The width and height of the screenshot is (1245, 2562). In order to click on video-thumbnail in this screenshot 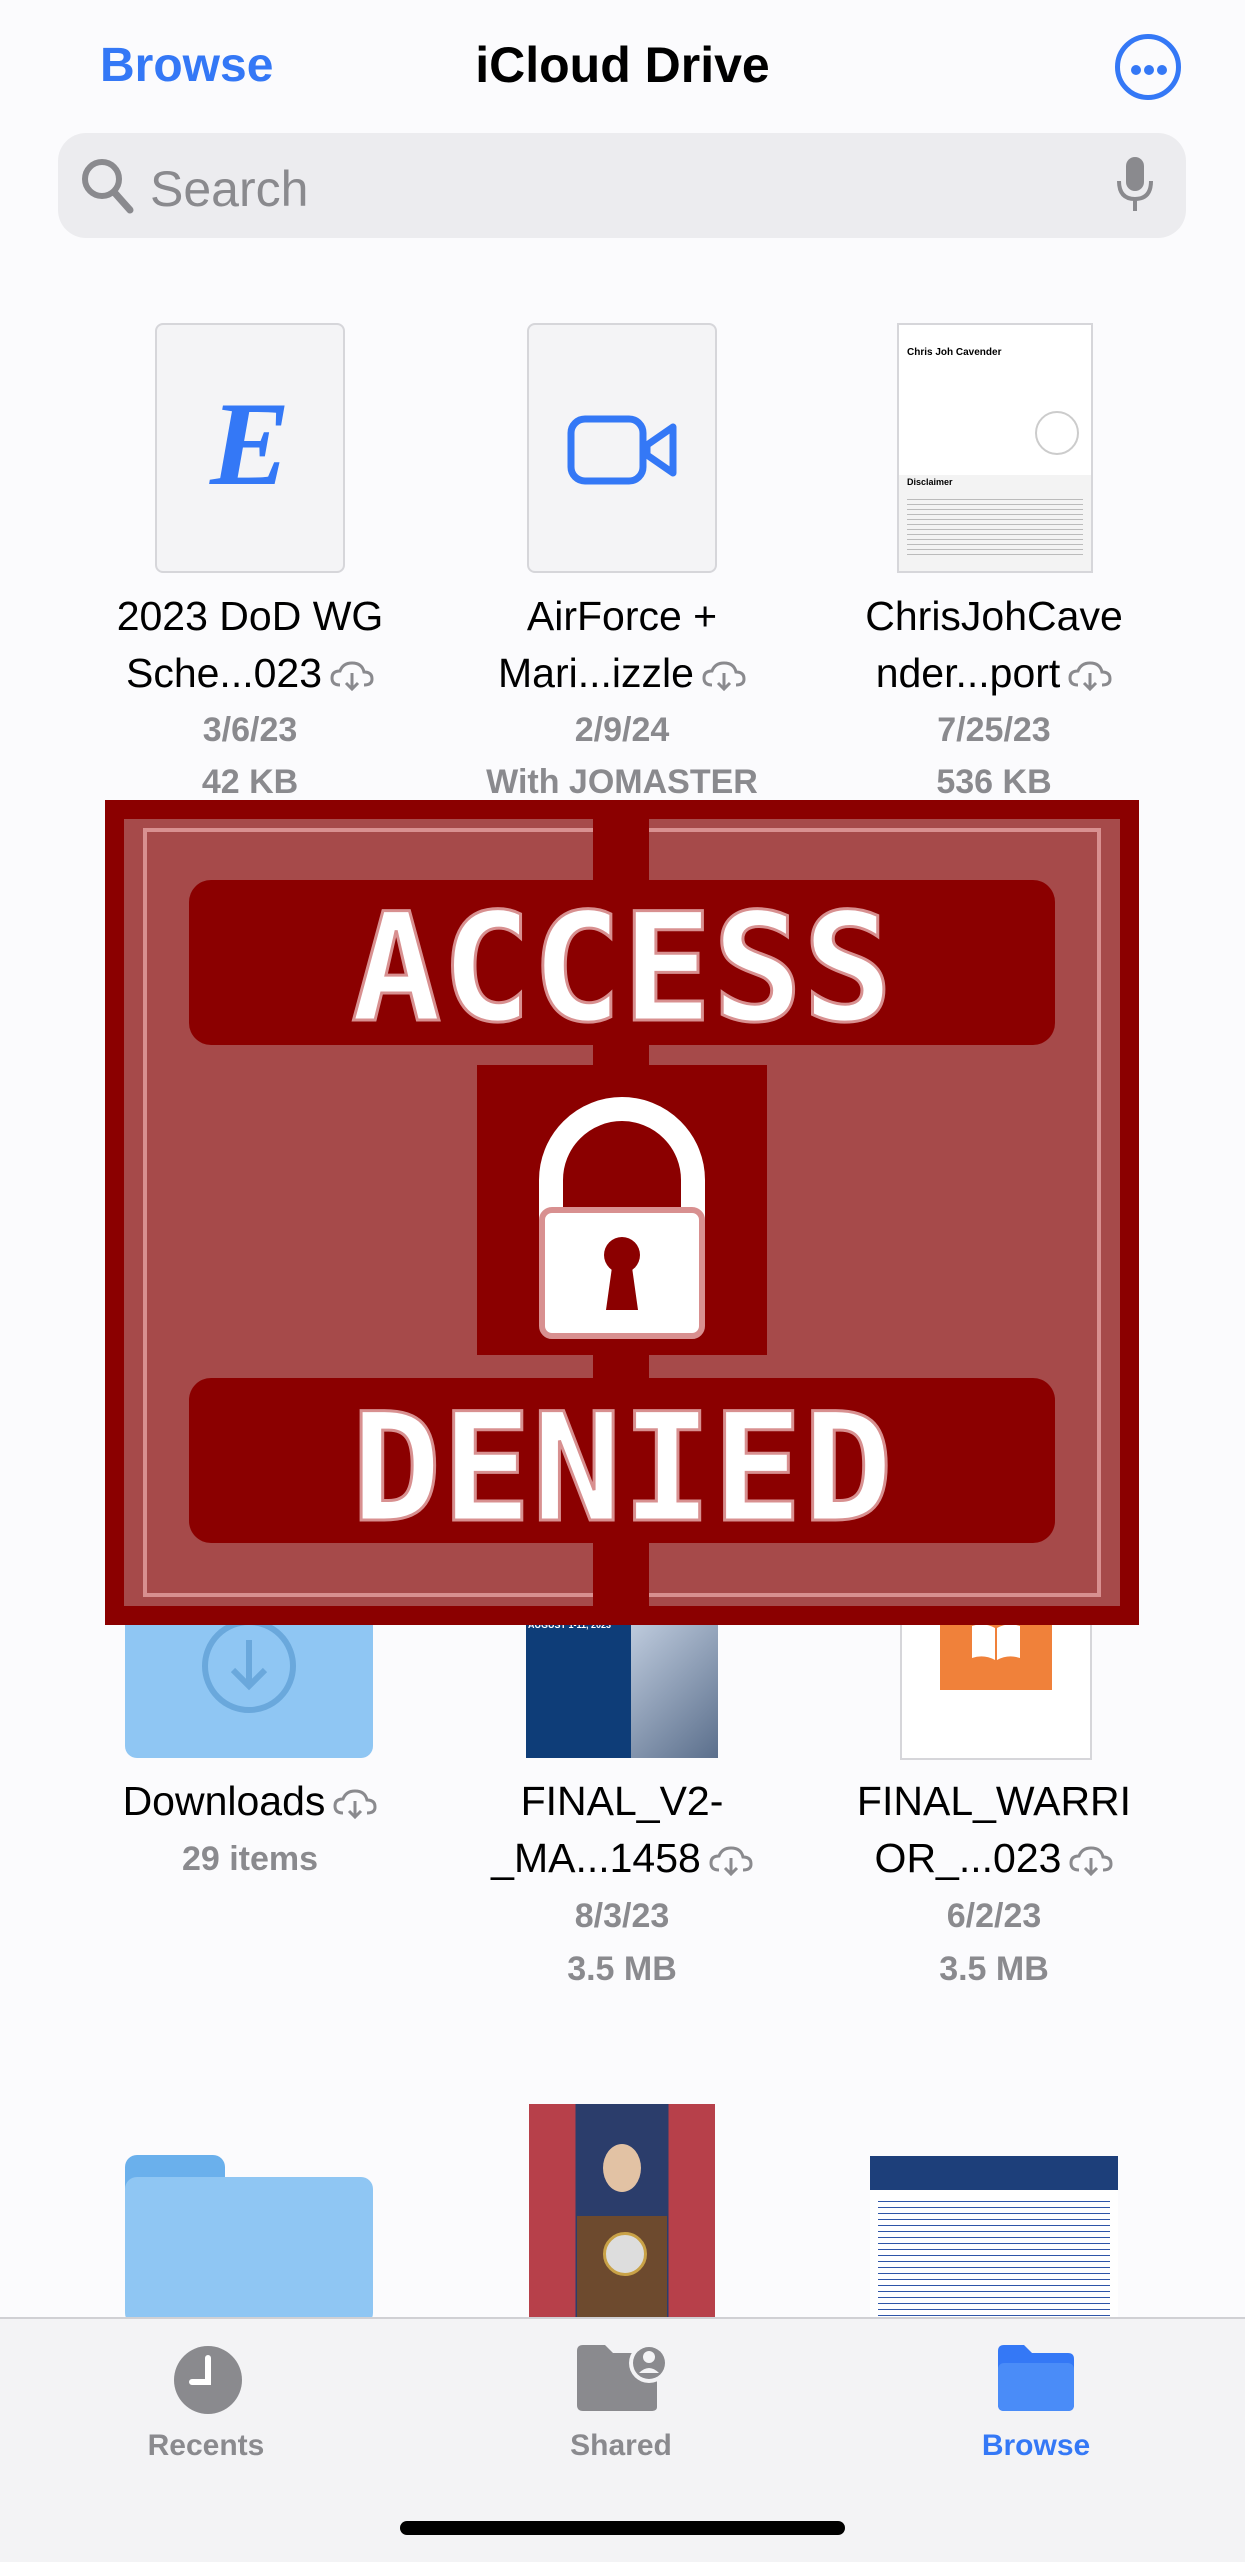, I will do `click(622, 448)`.